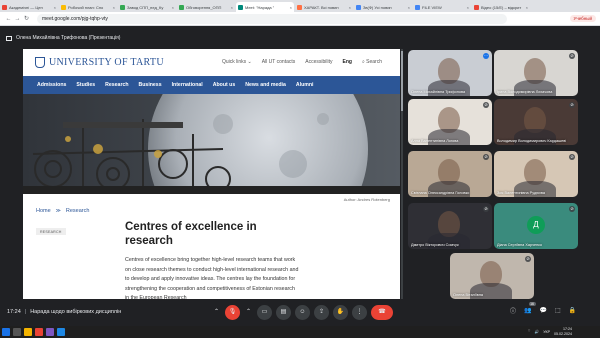 Image resolution: width=600 pixels, height=338 pixels. Describe the element at coordinates (6, 332) in the screenshot. I see `windows-start-icon` at that location.